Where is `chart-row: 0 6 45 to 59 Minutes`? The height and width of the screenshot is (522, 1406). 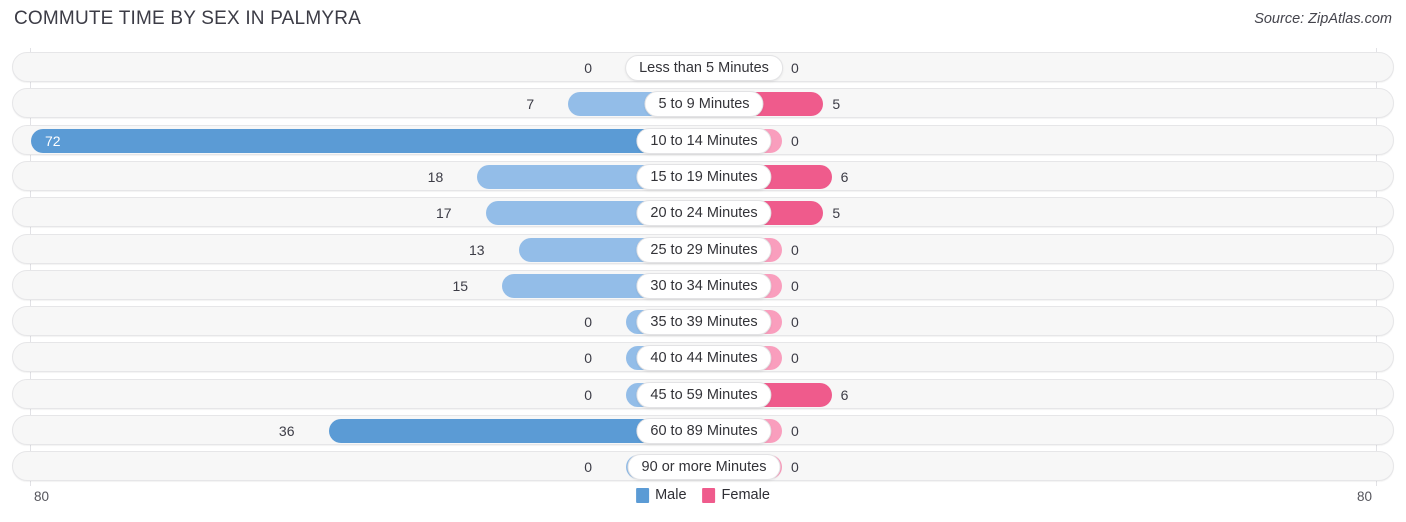 chart-row: 0 6 45 to 59 Minutes is located at coordinates (703, 393).